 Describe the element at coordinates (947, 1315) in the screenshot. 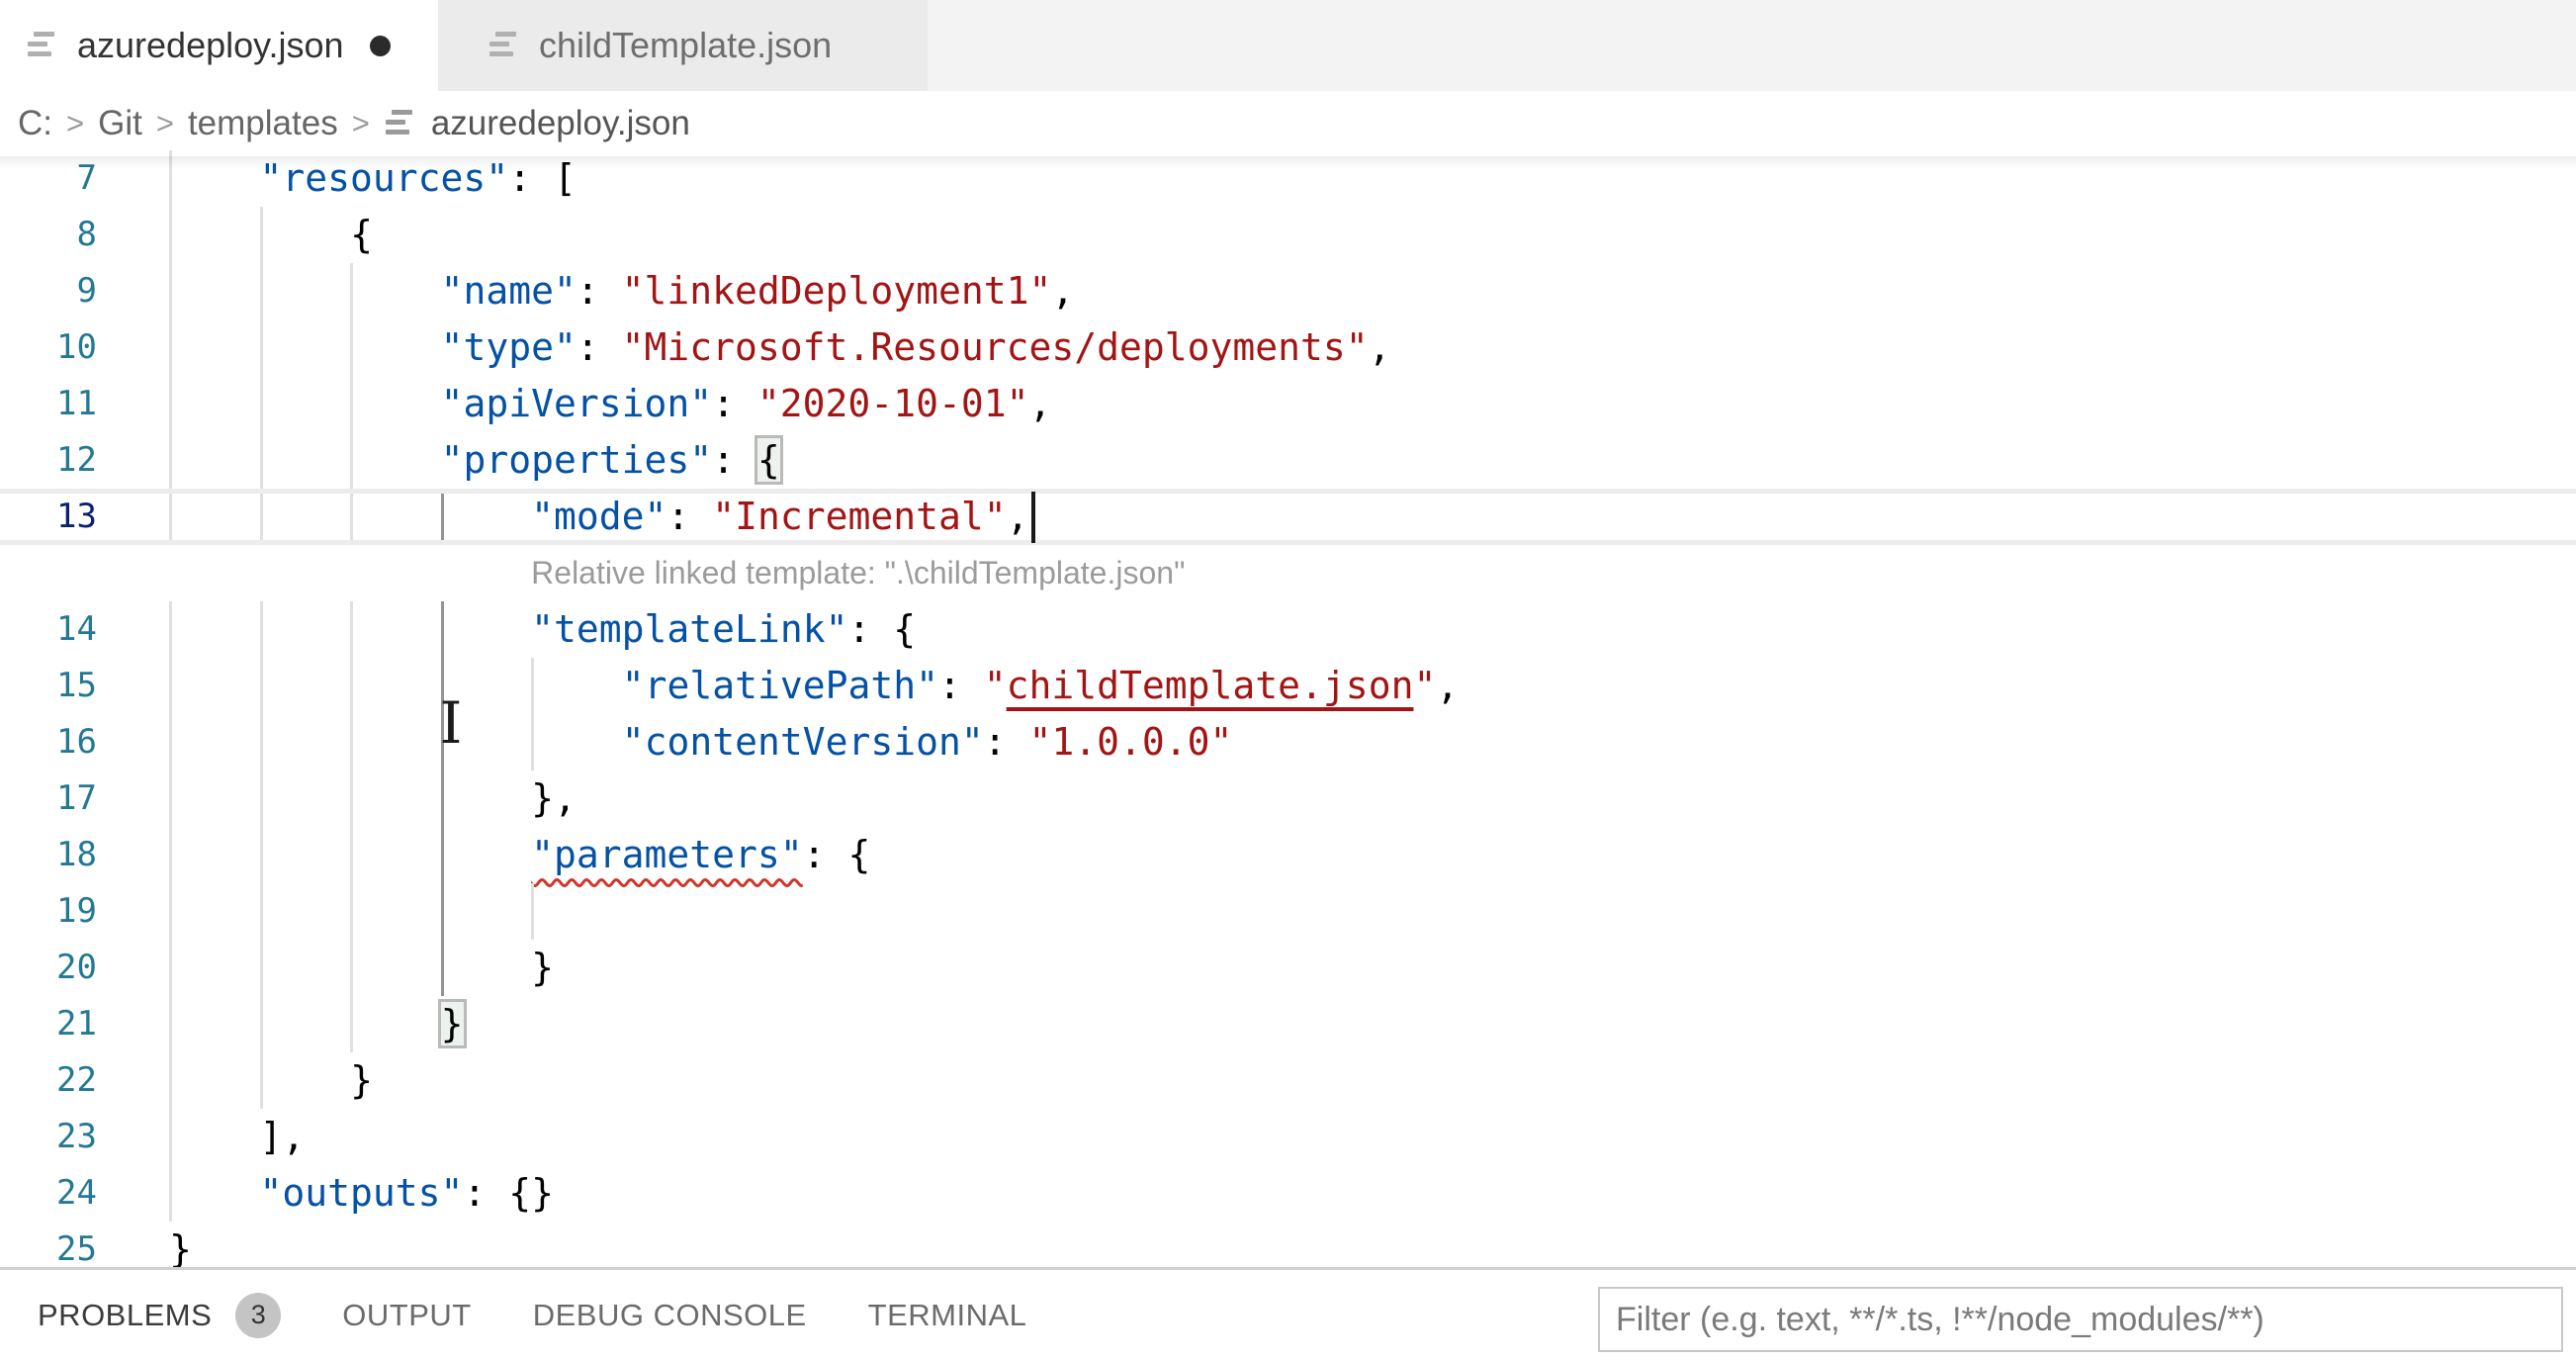

I see `panel-tab-terminal: TERMINAL` at that location.